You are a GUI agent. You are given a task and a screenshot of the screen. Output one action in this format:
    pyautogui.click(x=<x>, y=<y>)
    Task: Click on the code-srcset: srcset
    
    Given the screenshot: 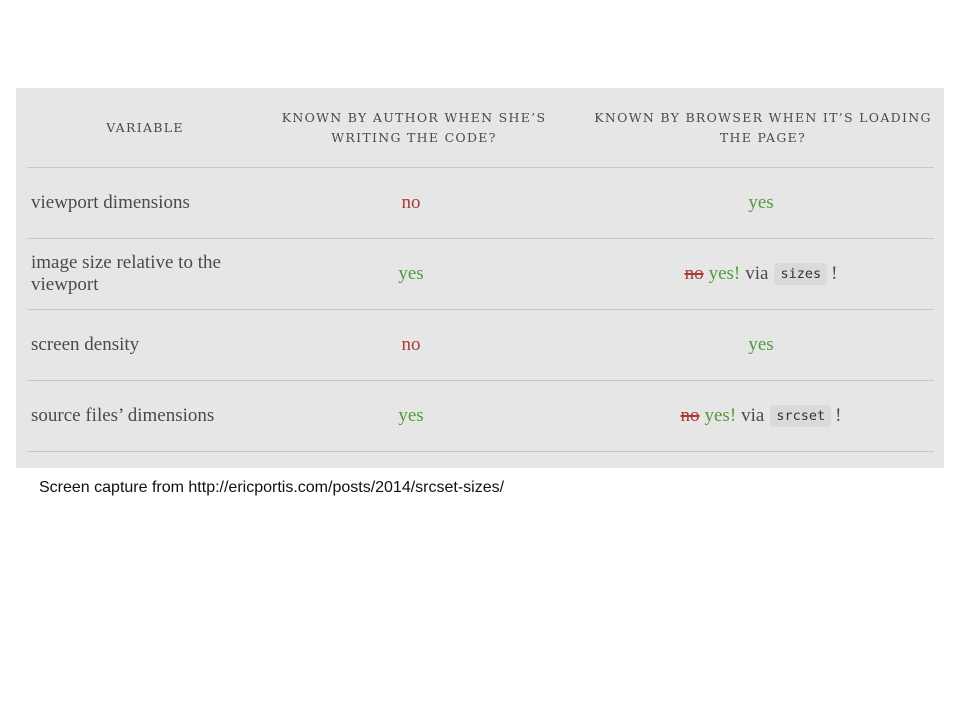 What is the action you would take?
    pyautogui.click(x=801, y=416)
    